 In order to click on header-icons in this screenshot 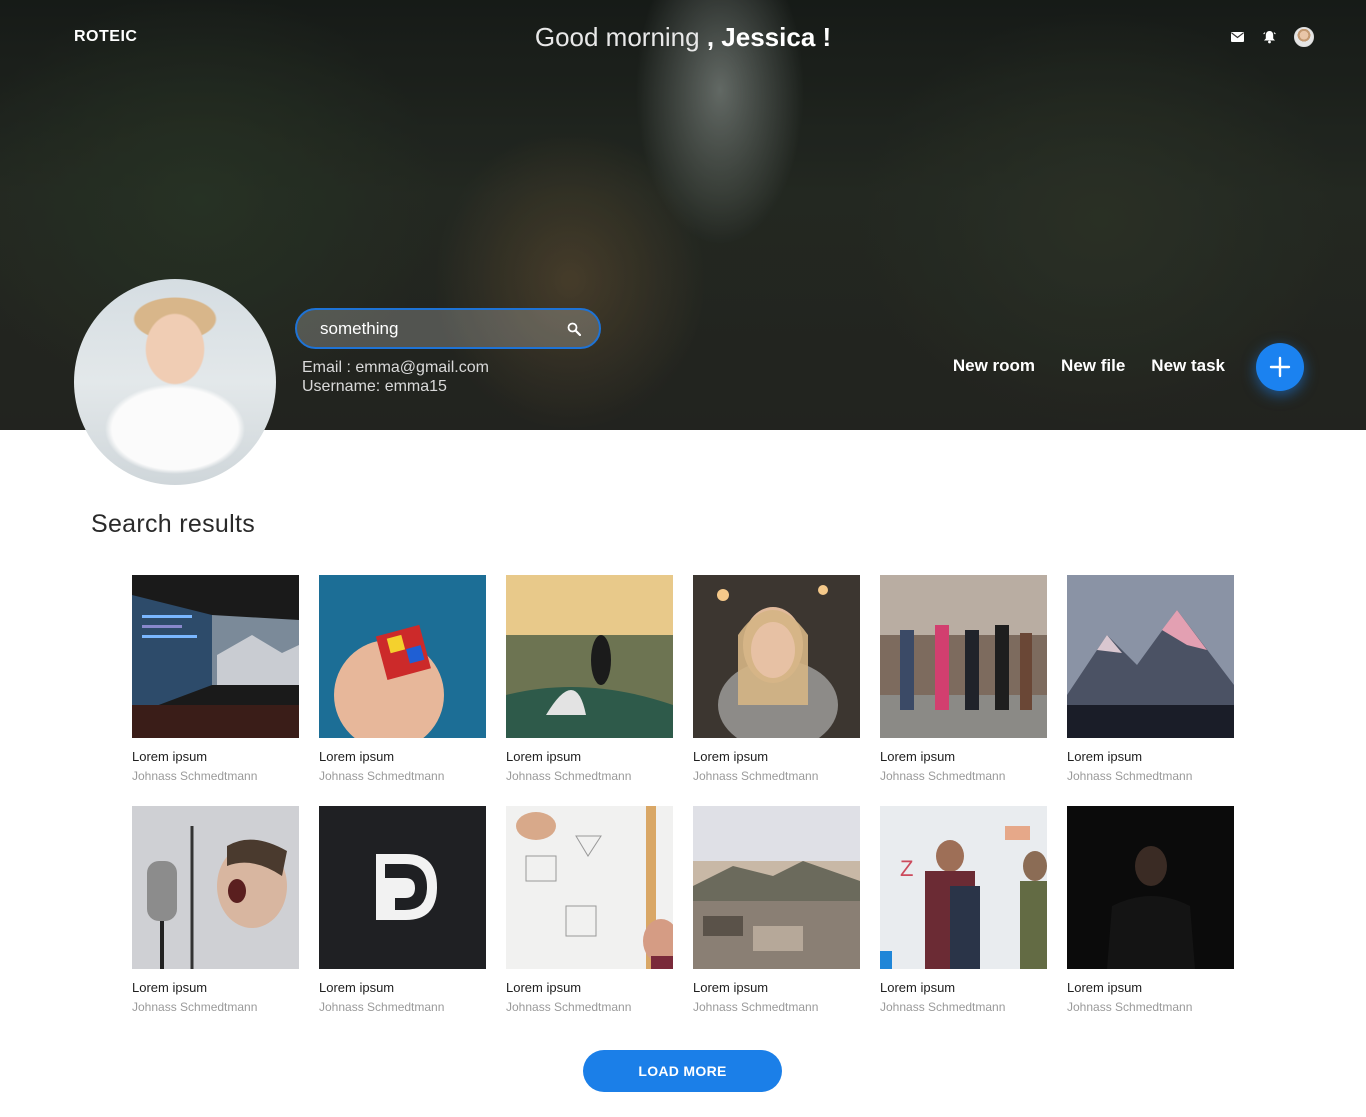, I will do `click(1272, 37)`.